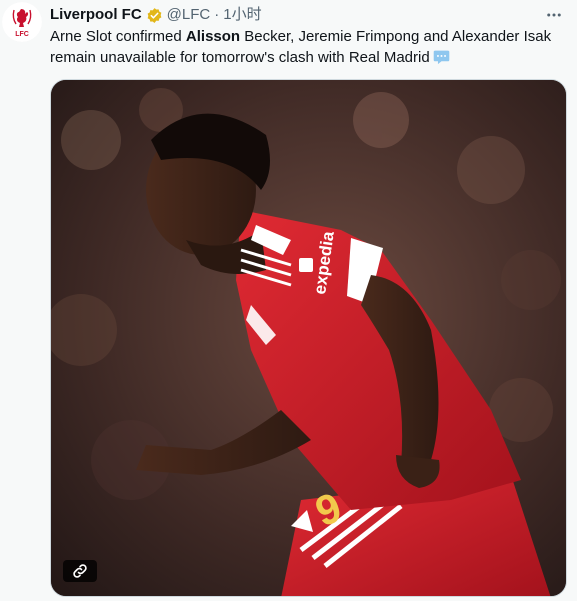 This screenshot has height=601, width=577. What do you see at coordinates (22, 34) in the screenshot?
I see `crest-text: LFC` at bounding box center [22, 34].